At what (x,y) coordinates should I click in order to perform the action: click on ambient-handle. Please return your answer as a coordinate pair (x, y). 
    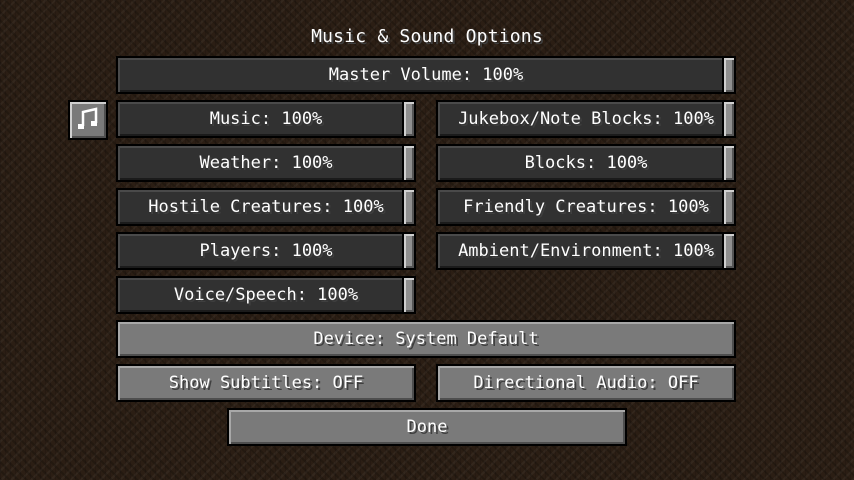
    Looking at the image, I should click on (729, 251).